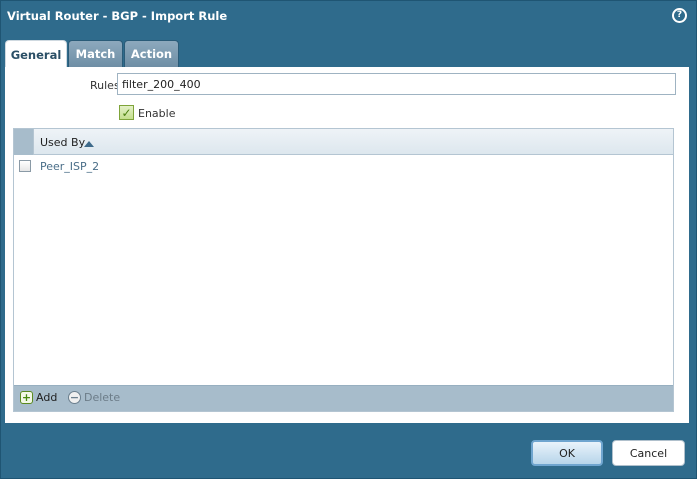  Describe the element at coordinates (679, 15) in the screenshot. I see `help-icon: ?` at that location.